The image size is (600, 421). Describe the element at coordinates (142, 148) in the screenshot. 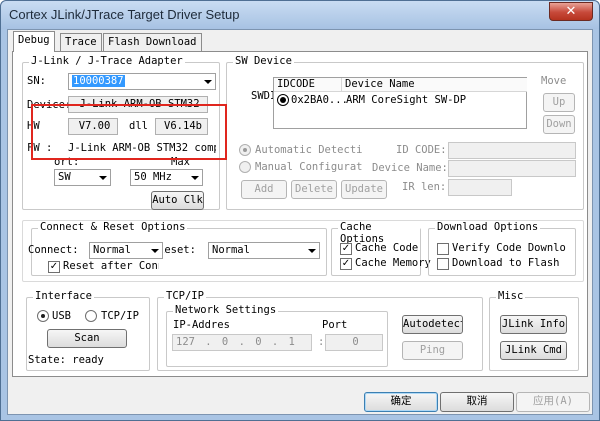

I see `fw-value: J-Link ARM-OB STM32 comp` at that location.